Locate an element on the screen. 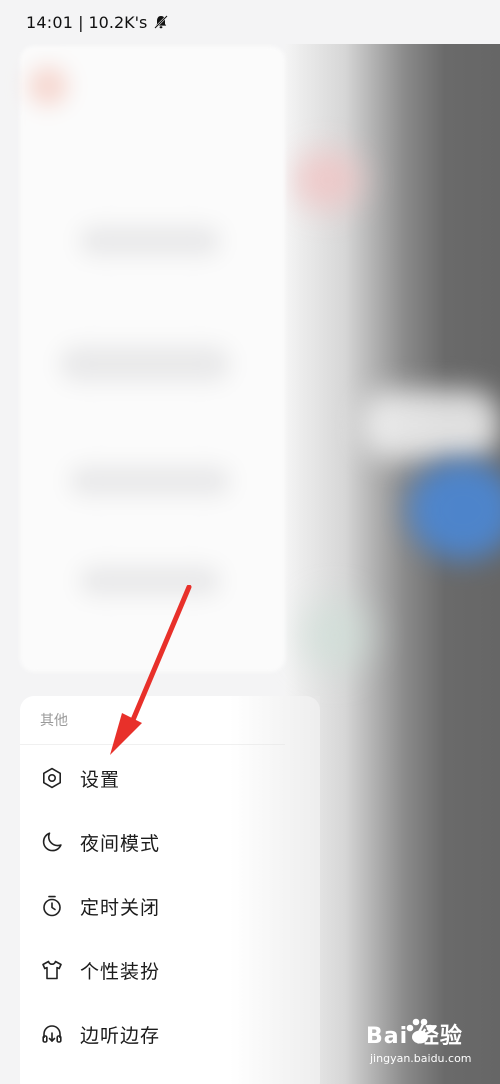  watermark-url: jingyan.baidu.com is located at coordinates (421, 1058).